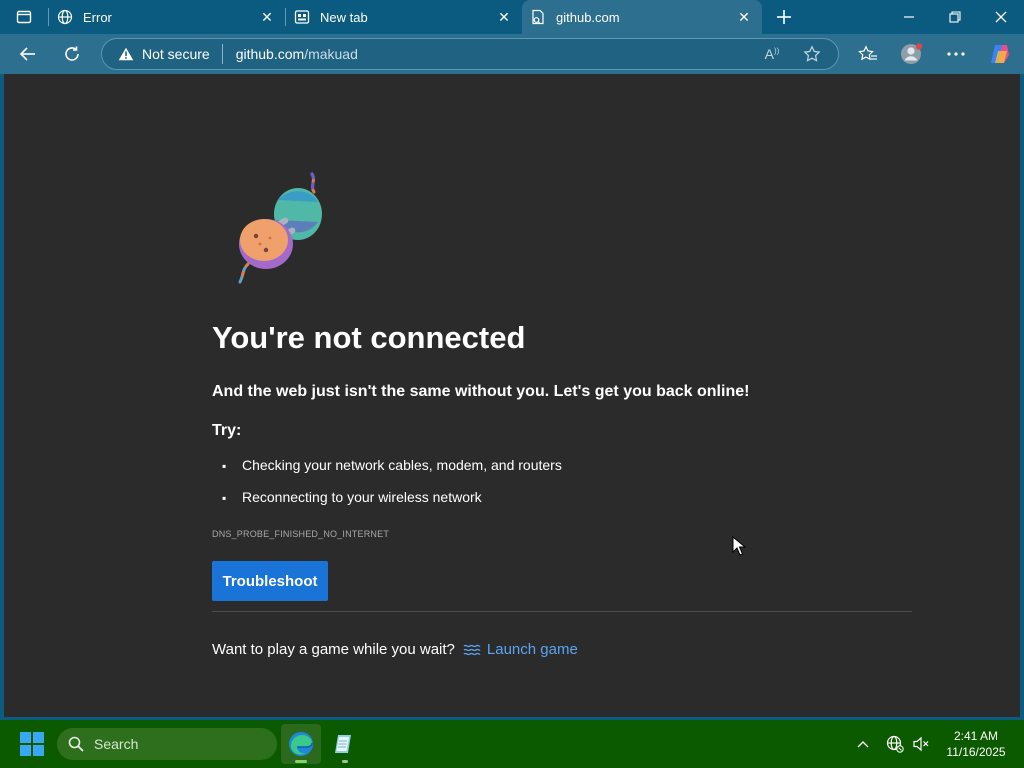 The image size is (1024, 768). I want to click on running-indicator, so click(345, 761).